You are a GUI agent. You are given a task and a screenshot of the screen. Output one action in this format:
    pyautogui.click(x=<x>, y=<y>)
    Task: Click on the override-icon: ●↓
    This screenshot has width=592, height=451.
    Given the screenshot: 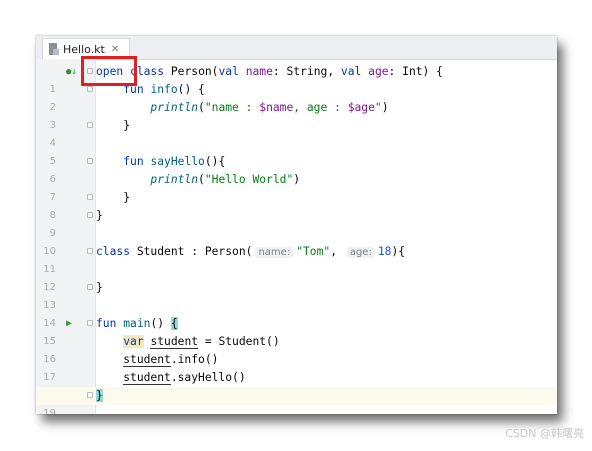 What is the action you would take?
    pyautogui.click(x=71, y=72)
    